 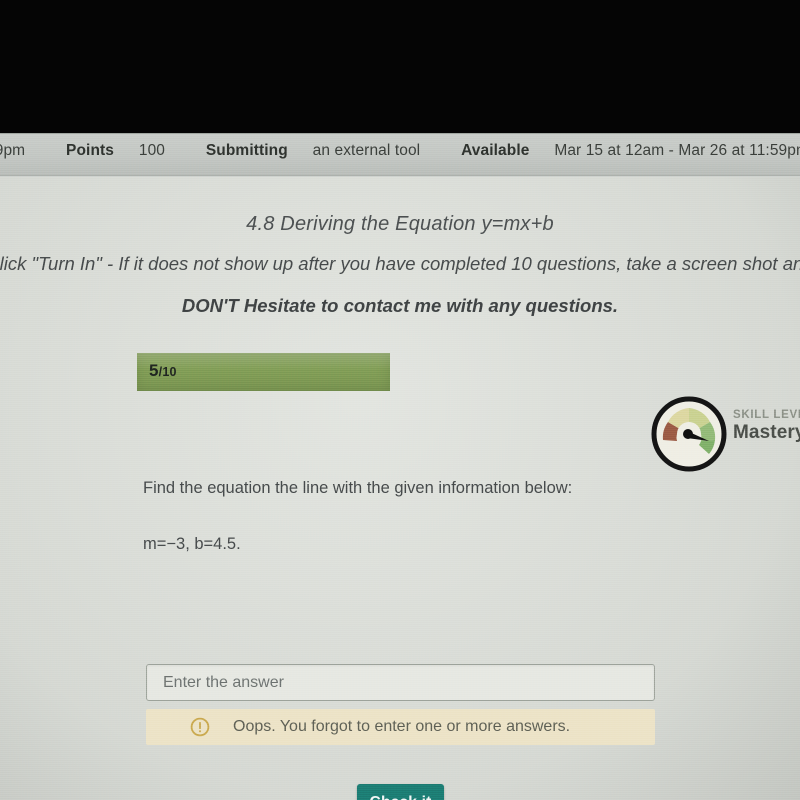 I want to click on available-value: Mar 15 at 12am - Mar 26 at 11:59pm, so click(x=677, y=150).